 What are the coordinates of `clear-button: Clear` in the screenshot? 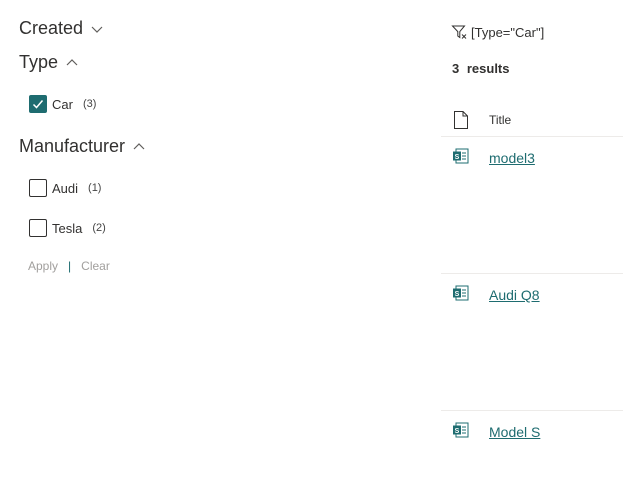 It's located at (95, 266).